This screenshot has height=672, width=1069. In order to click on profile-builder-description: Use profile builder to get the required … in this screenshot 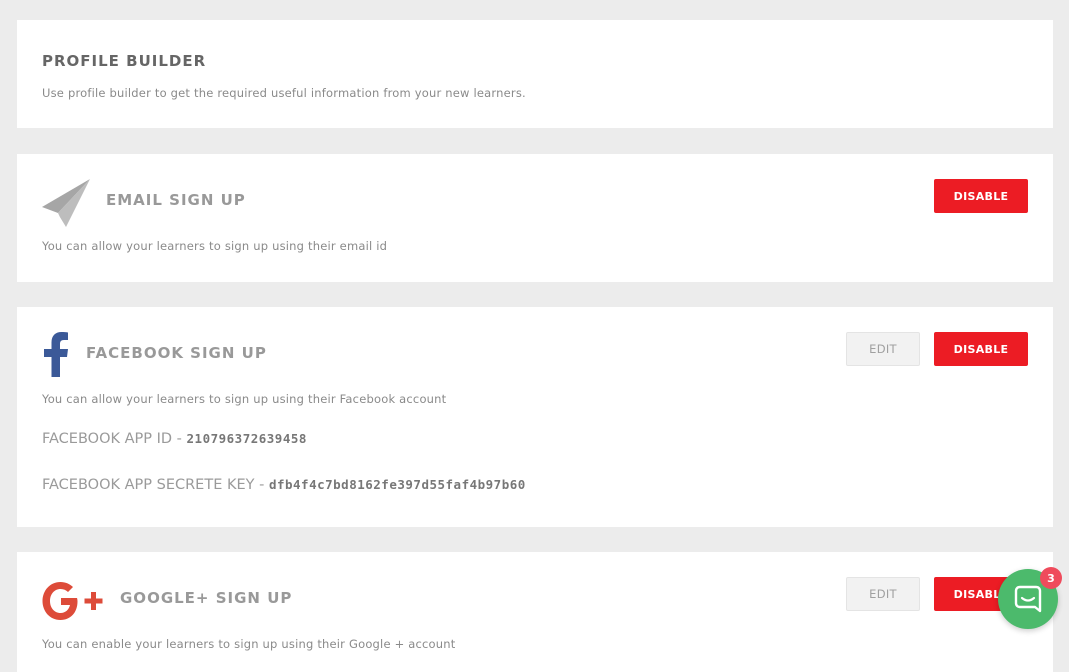, I will do `click(284, 93)`.